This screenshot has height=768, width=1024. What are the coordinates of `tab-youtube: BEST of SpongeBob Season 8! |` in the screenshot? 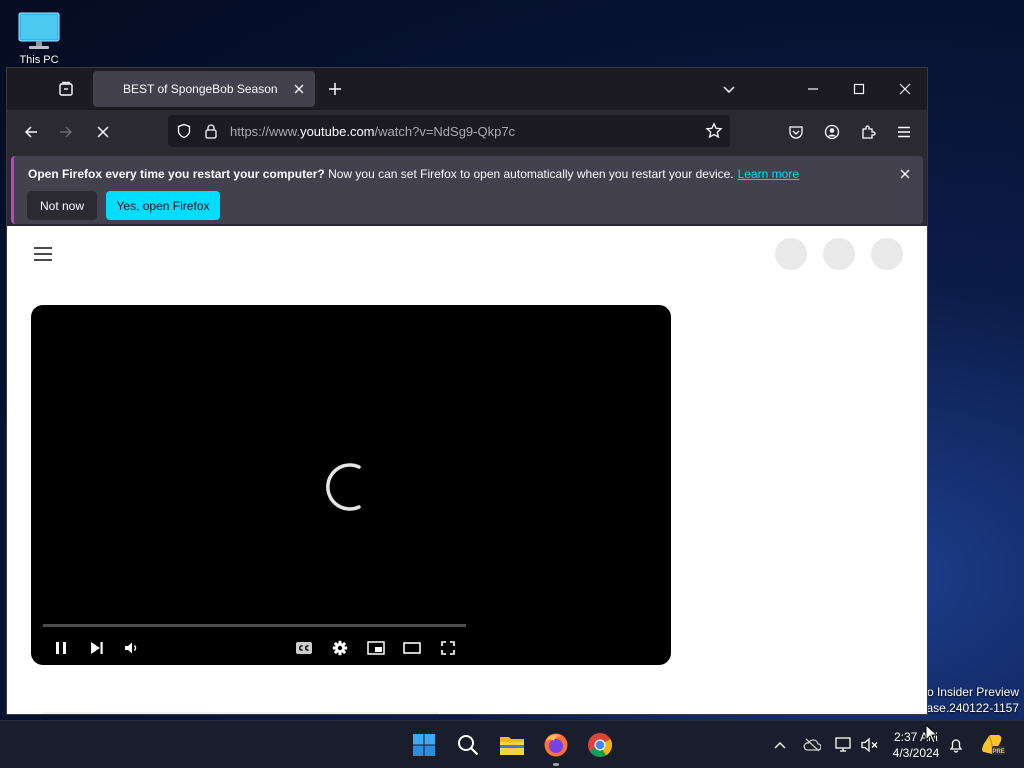 It's located at (204, 89).